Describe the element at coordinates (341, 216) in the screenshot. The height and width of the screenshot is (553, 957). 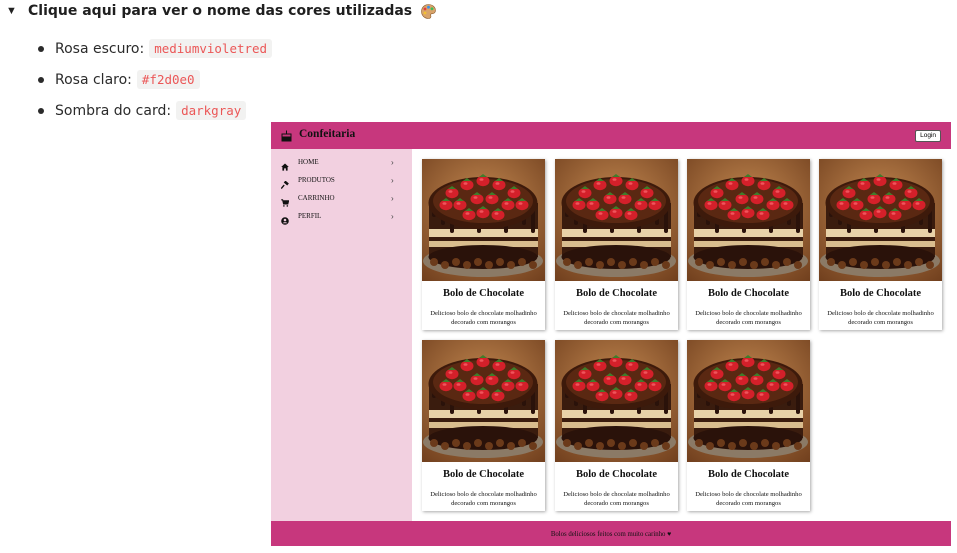
I see `nav-item-perfil: PERFIL ›` at that location.